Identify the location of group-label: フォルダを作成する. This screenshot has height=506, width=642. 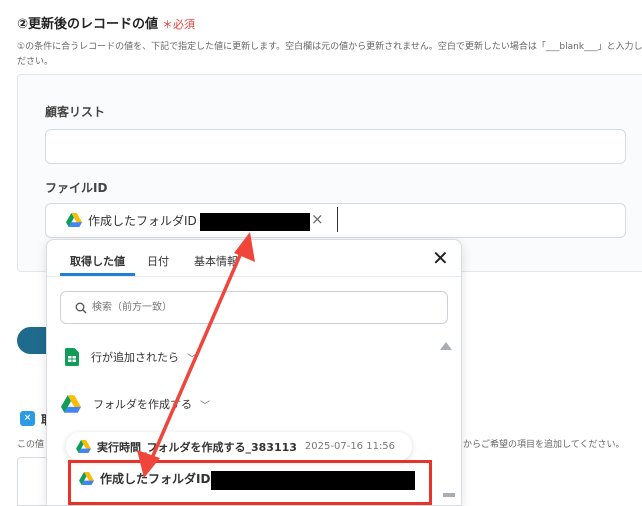
(142, 404).